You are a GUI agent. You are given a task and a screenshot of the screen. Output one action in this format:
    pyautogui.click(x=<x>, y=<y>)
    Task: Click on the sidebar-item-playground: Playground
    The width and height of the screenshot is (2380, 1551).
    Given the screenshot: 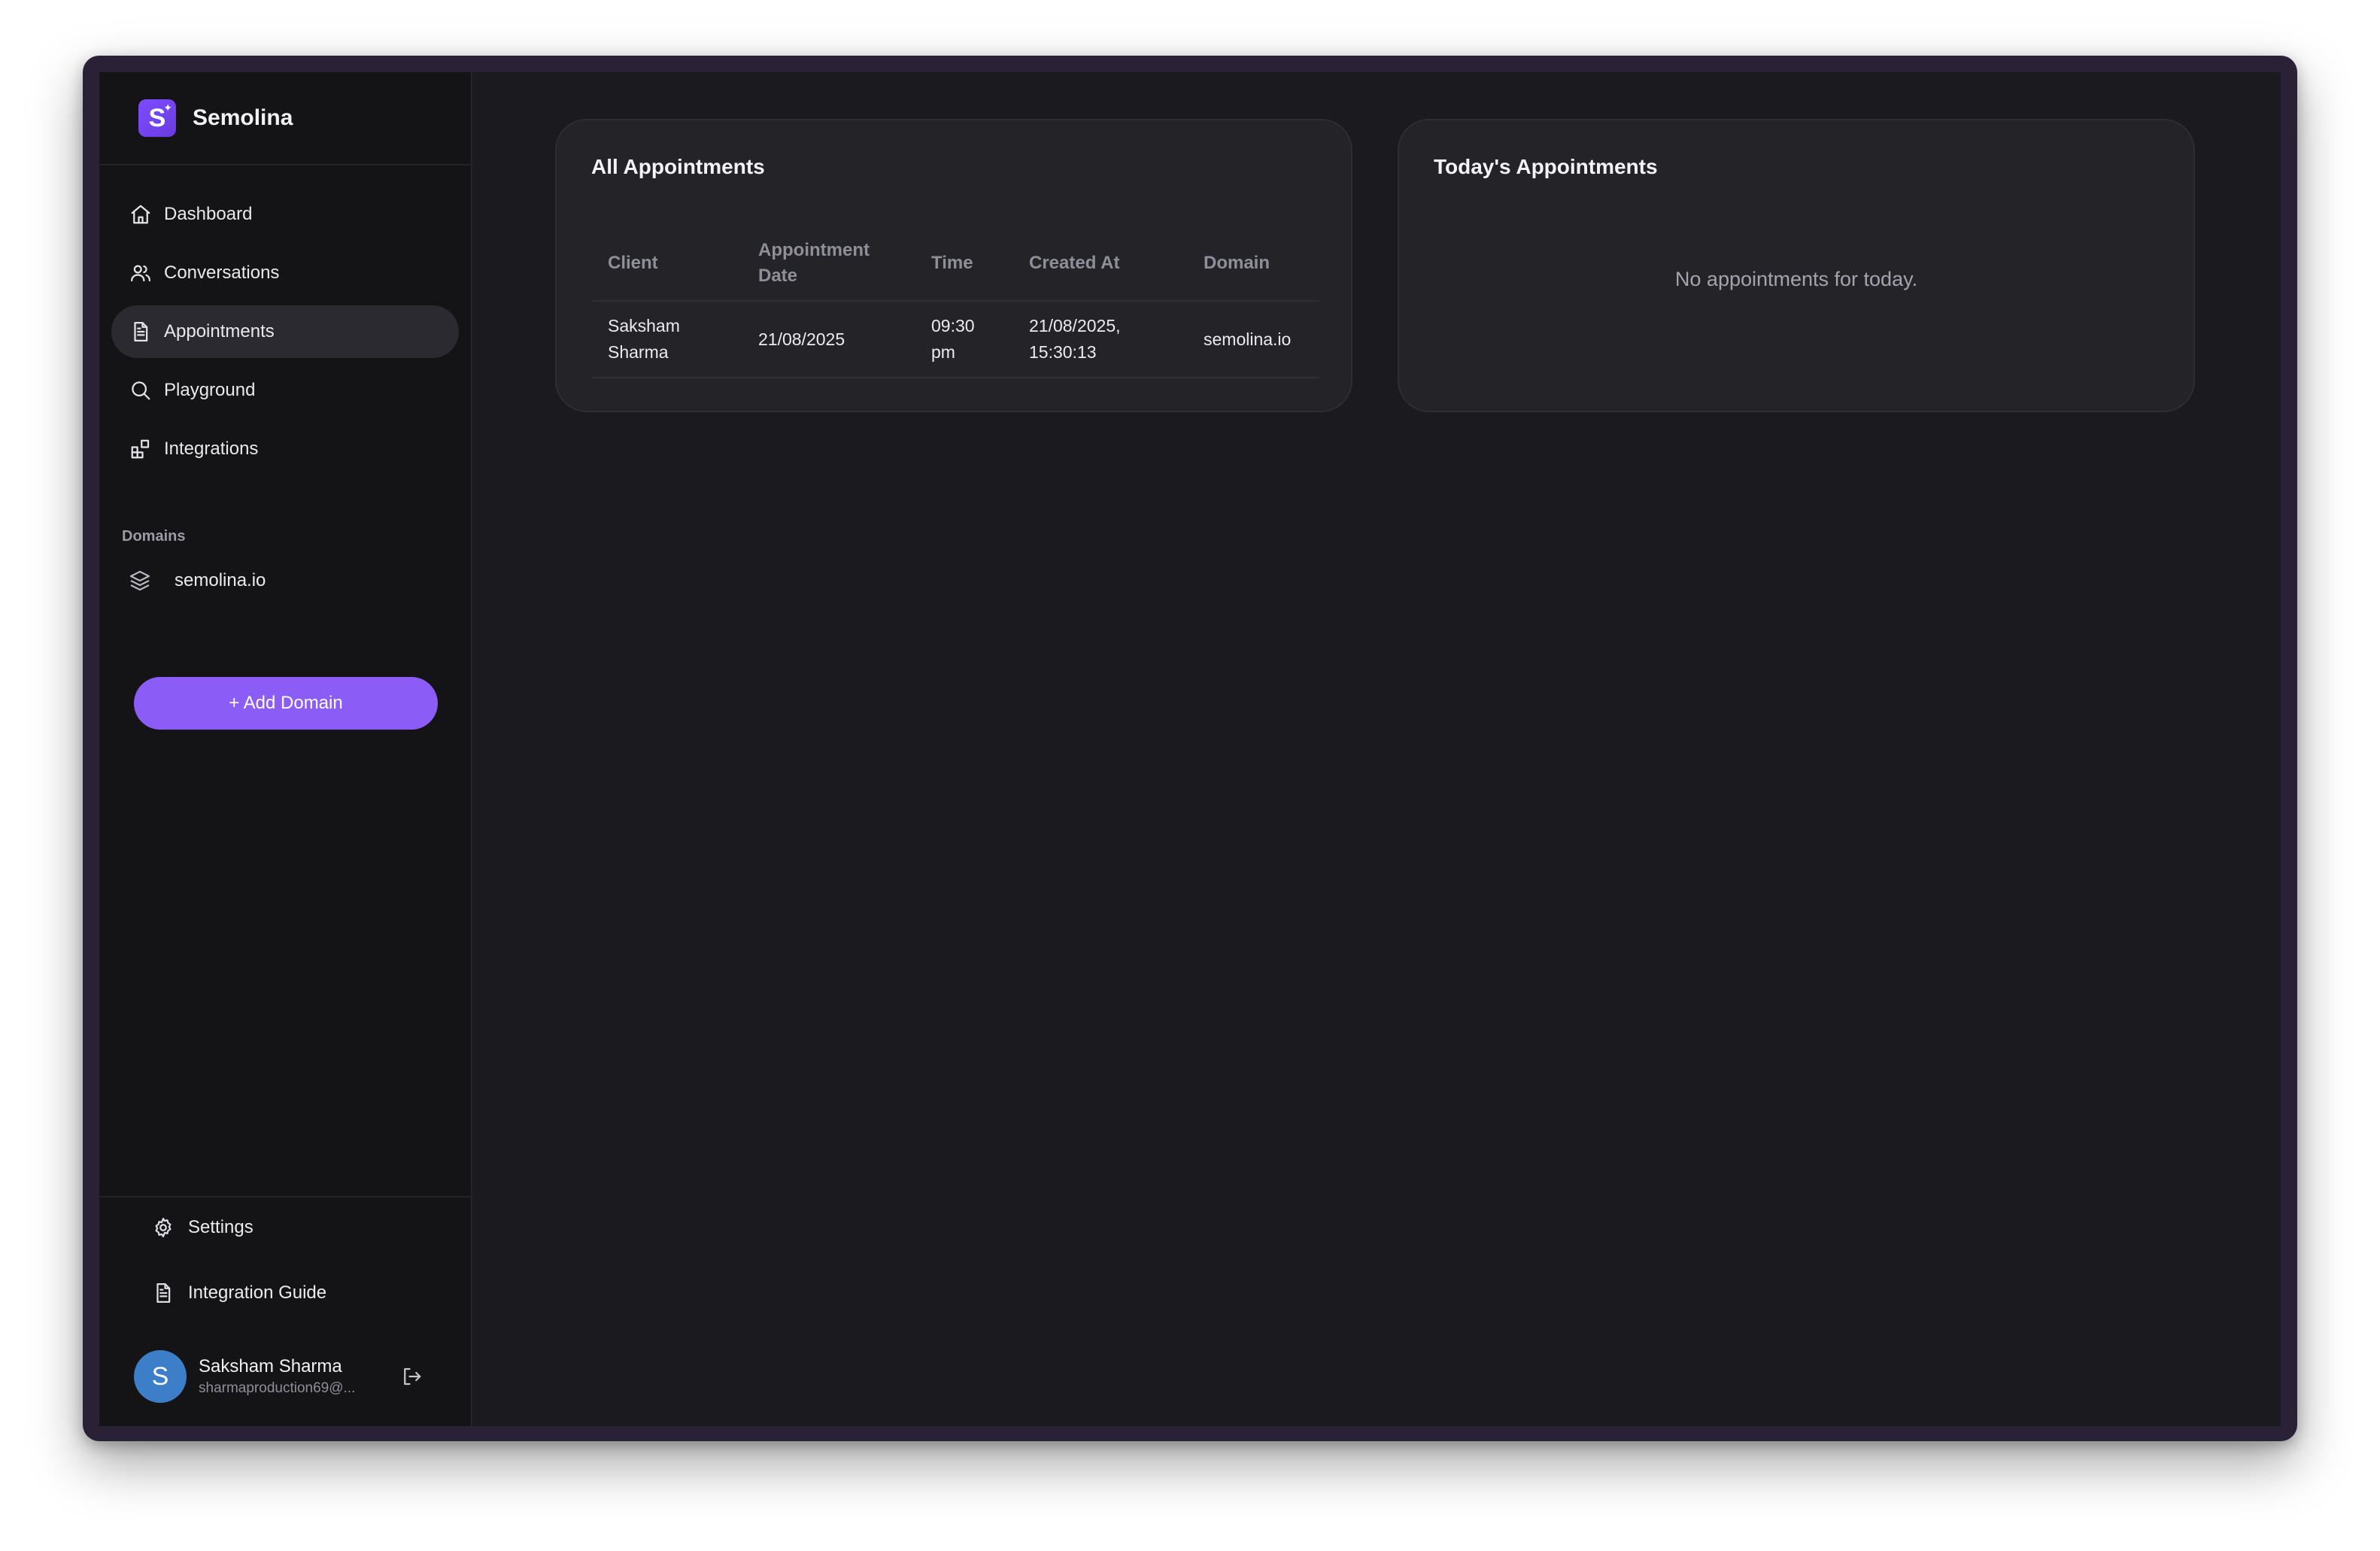 What is the action you would take?
    pyautogui.click(x=285, y=390)
    